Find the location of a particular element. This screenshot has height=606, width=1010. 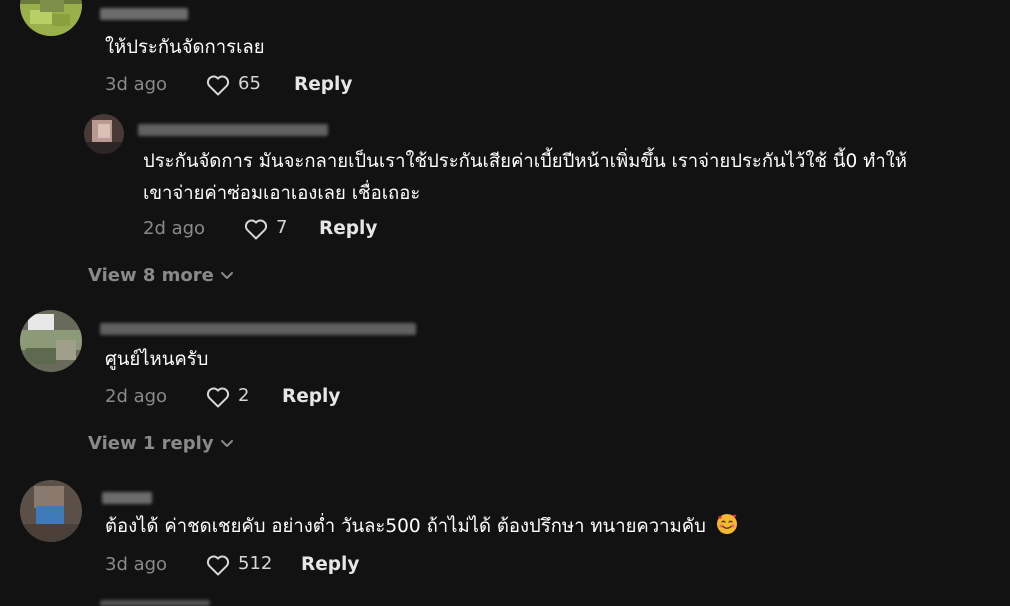

view-replies-button: View 1 reply is located at coordinates (161, 444).